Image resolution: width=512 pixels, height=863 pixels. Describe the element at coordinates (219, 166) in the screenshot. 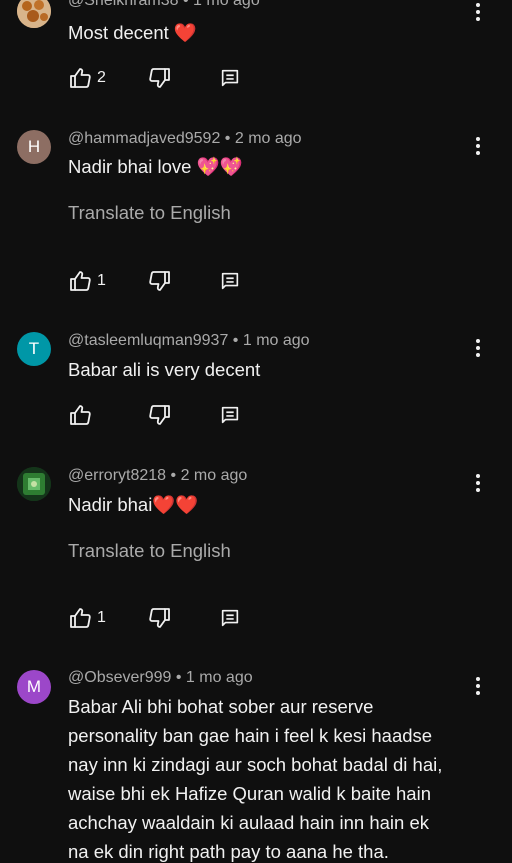

I see `comment-emoji: 💖💖` at that location.